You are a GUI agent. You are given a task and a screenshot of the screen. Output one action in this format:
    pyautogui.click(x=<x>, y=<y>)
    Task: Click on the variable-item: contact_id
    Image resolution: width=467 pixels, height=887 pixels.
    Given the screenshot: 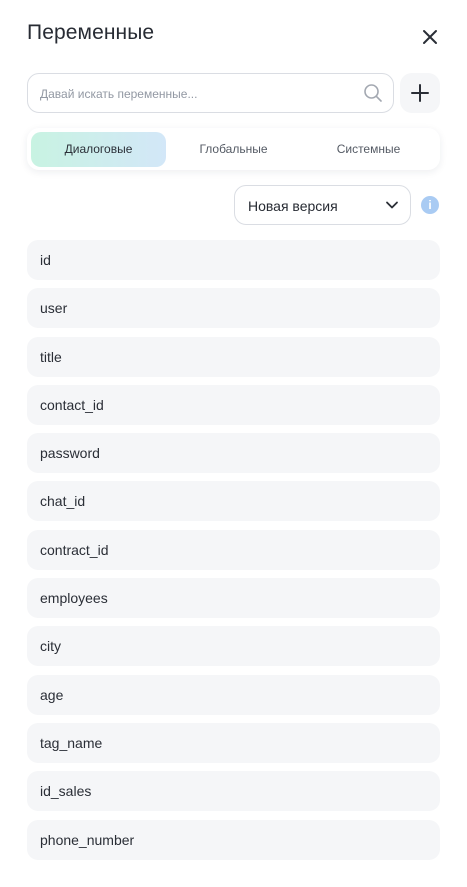 What is the action you would take?
    pyautogui.click(x=233, y=404)
    